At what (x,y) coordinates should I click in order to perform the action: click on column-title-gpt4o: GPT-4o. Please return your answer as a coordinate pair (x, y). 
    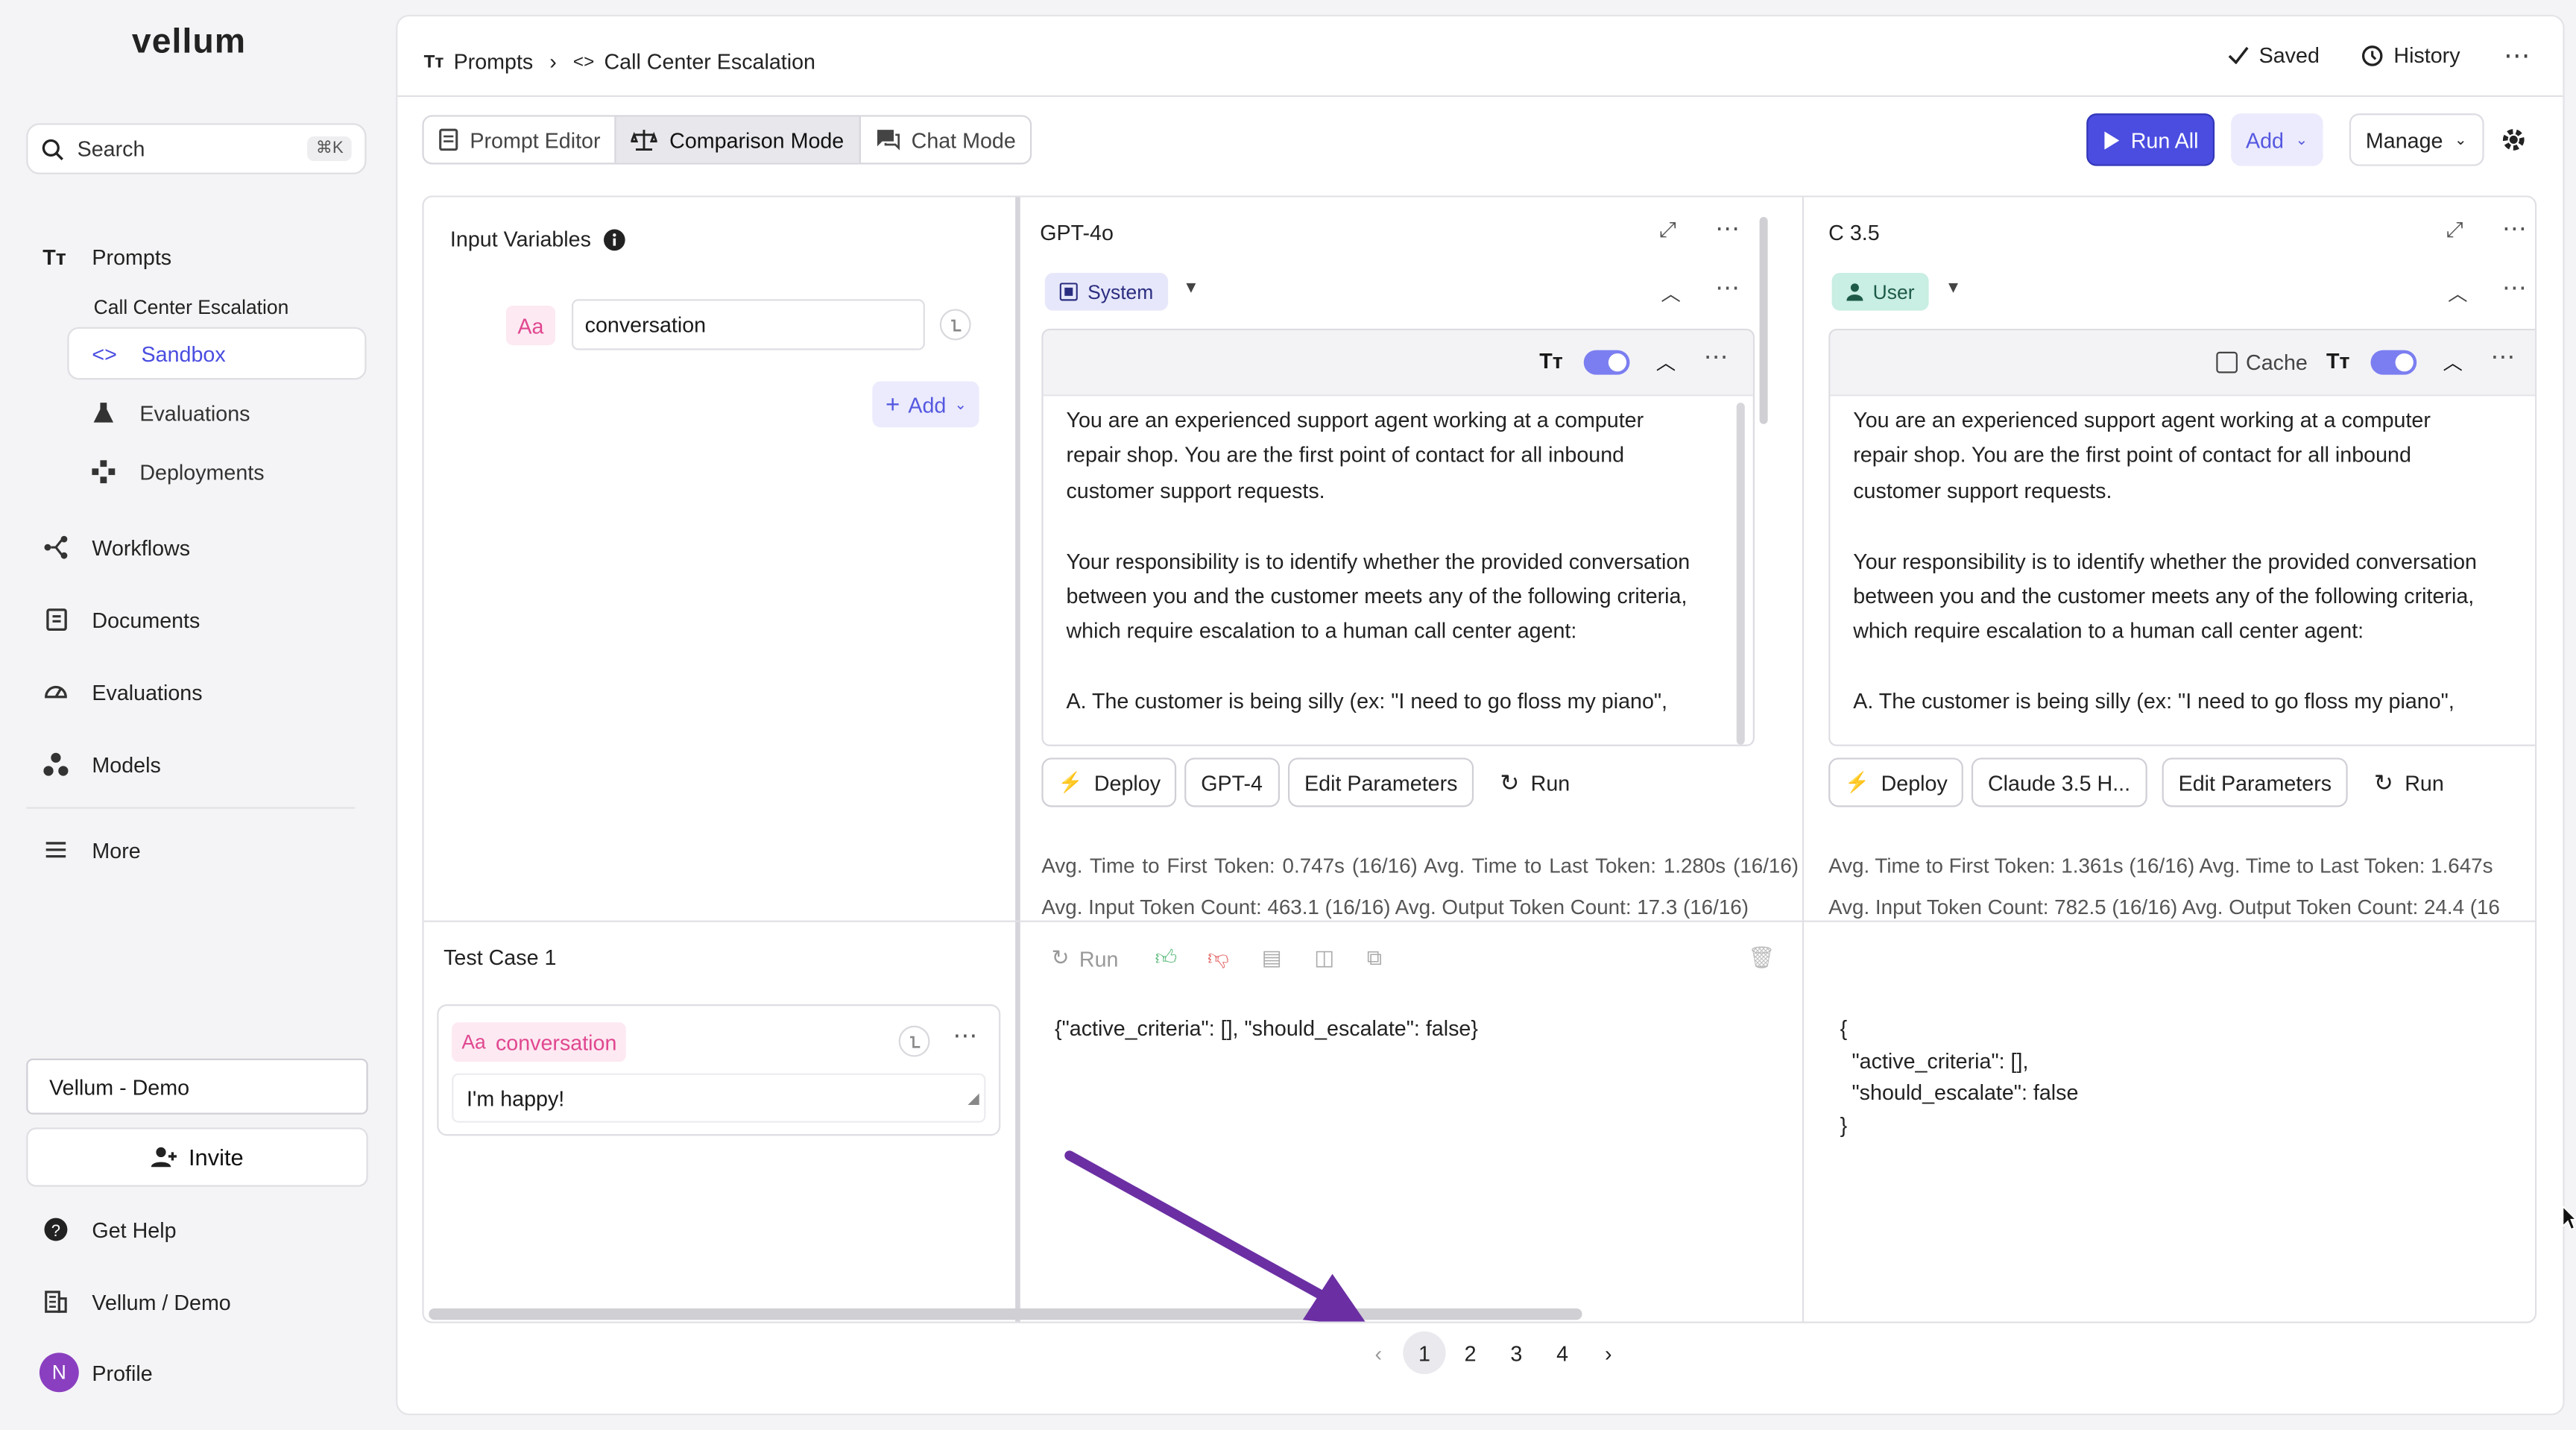
    Looking at the image, I should click on (1077, 233).